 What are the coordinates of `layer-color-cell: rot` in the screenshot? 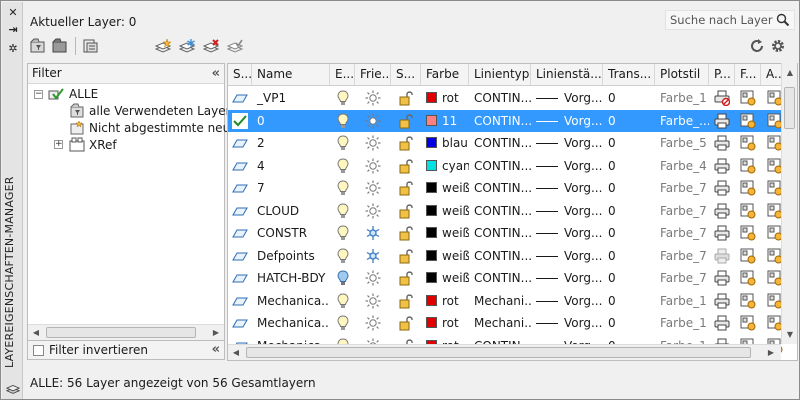 It's located at (445, 98).